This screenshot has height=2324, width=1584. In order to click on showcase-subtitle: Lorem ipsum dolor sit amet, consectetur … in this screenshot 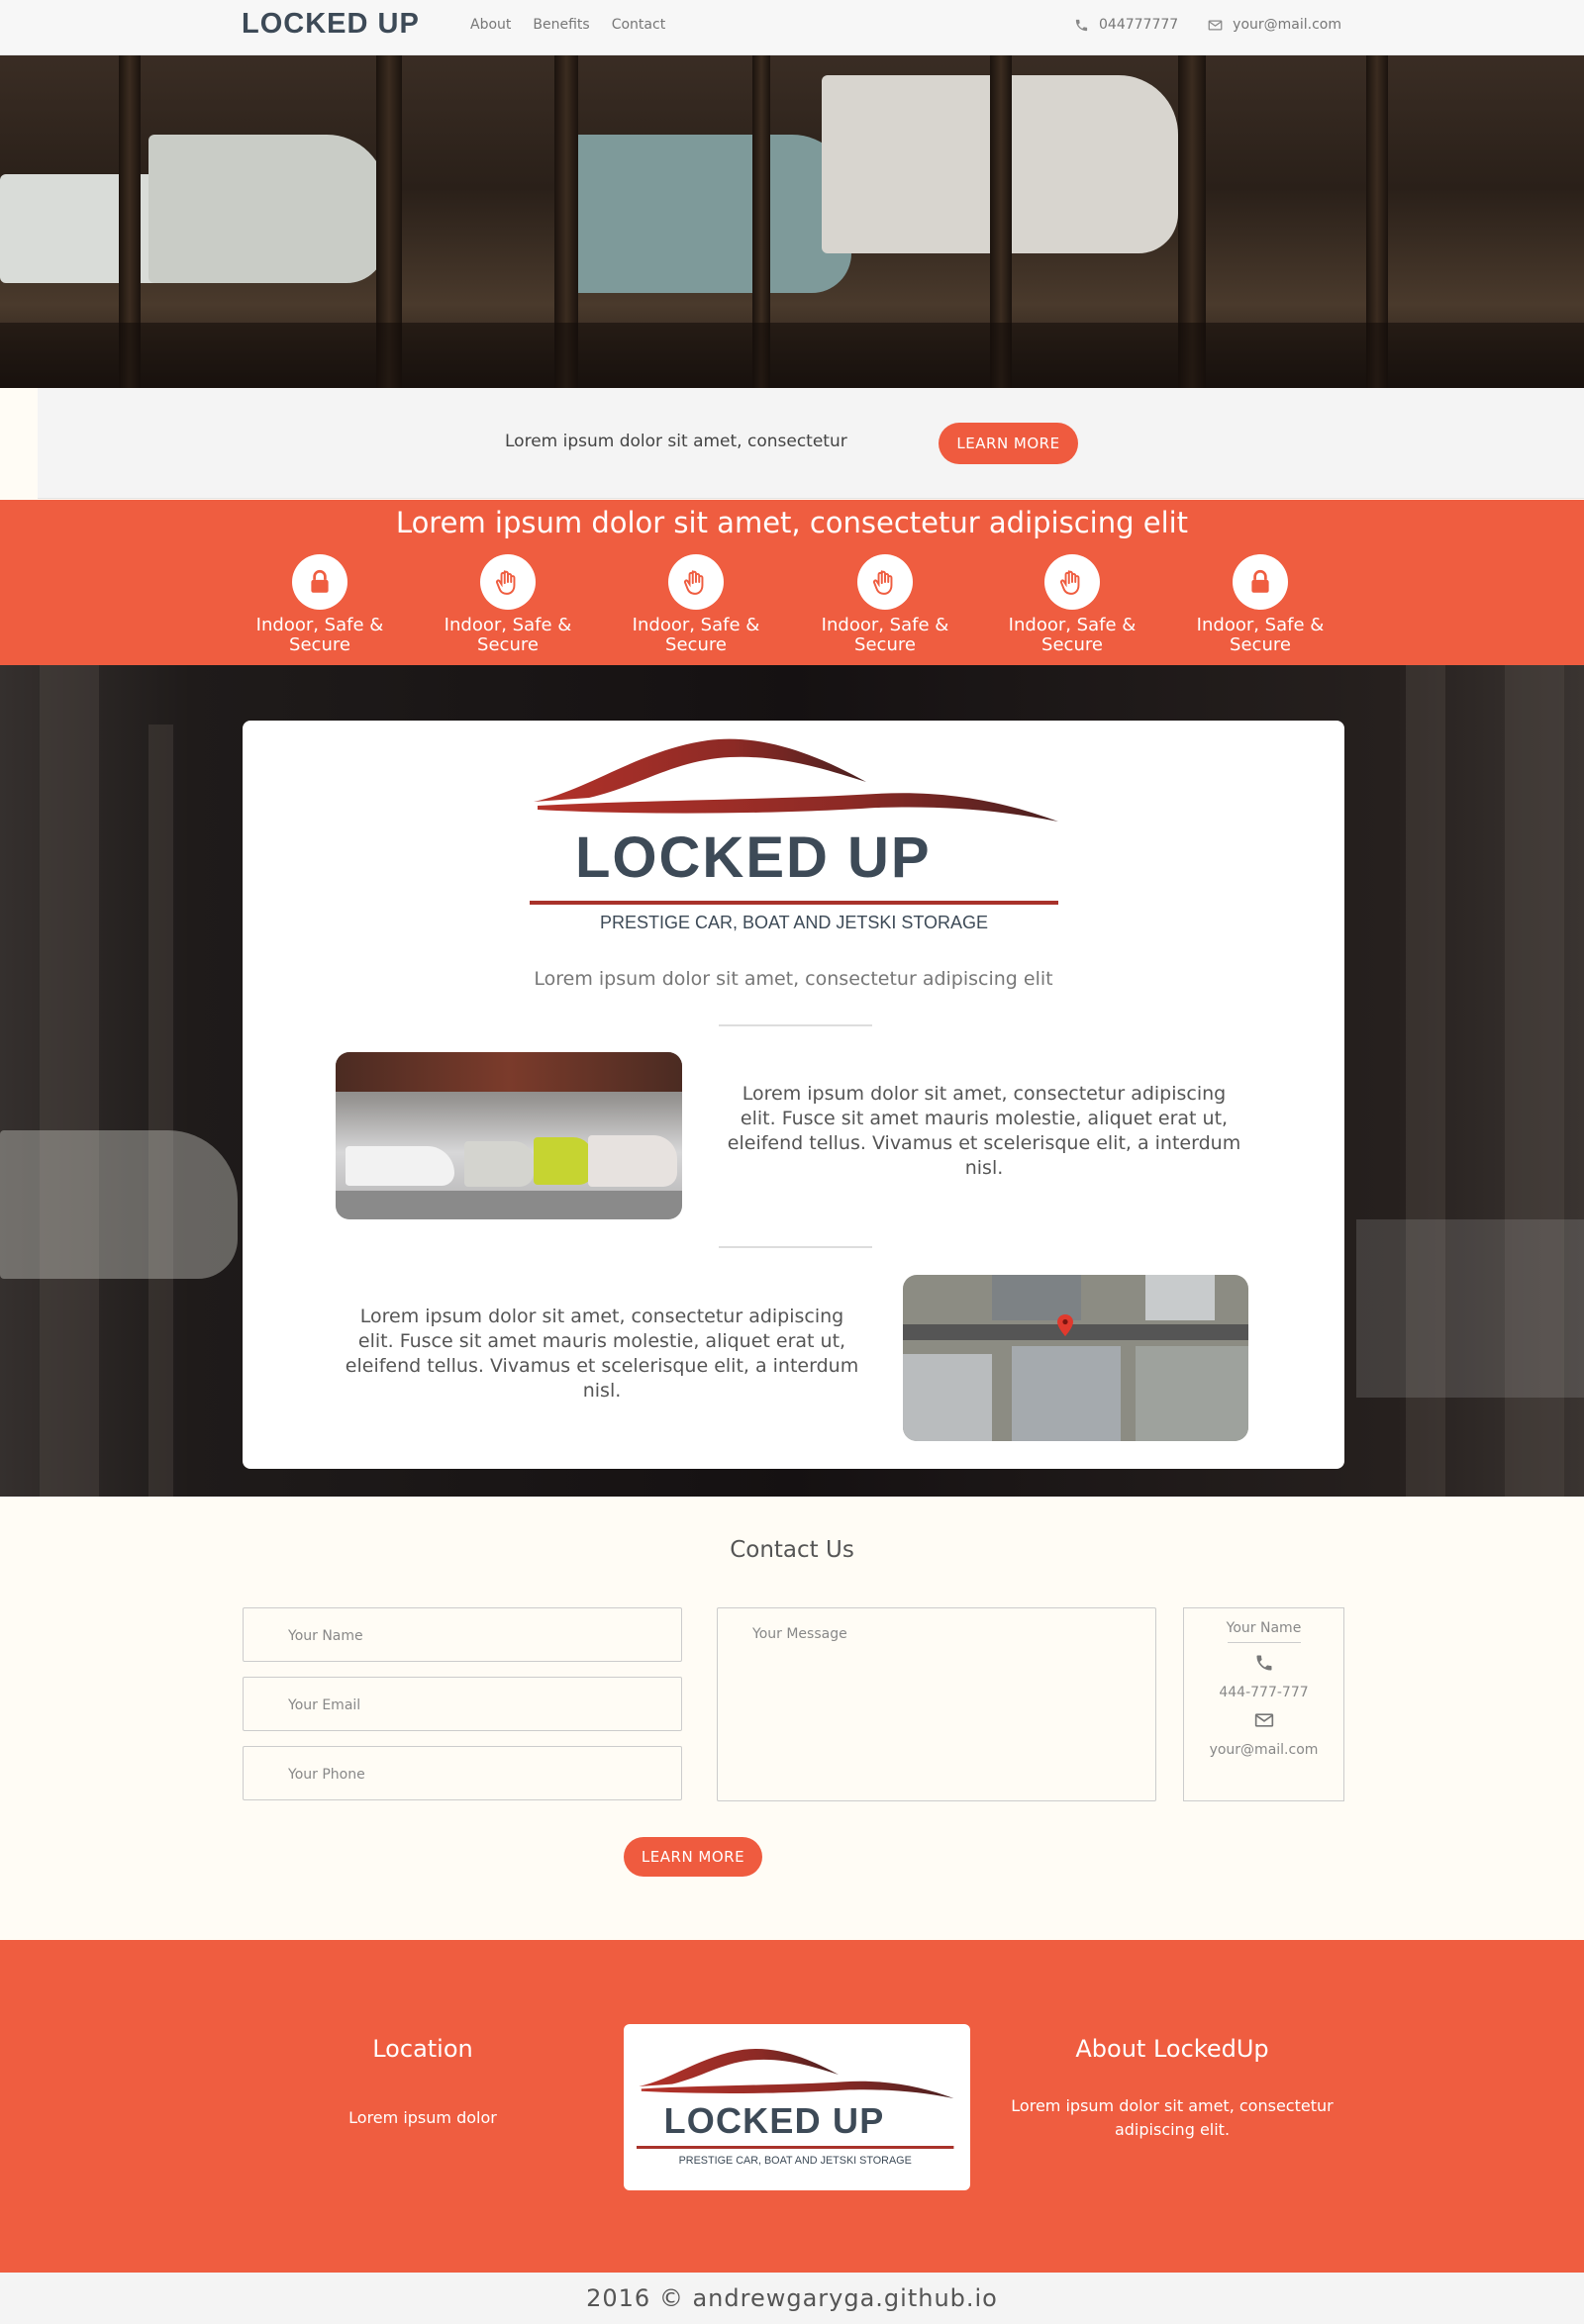, I will do `click(794, 979)`.